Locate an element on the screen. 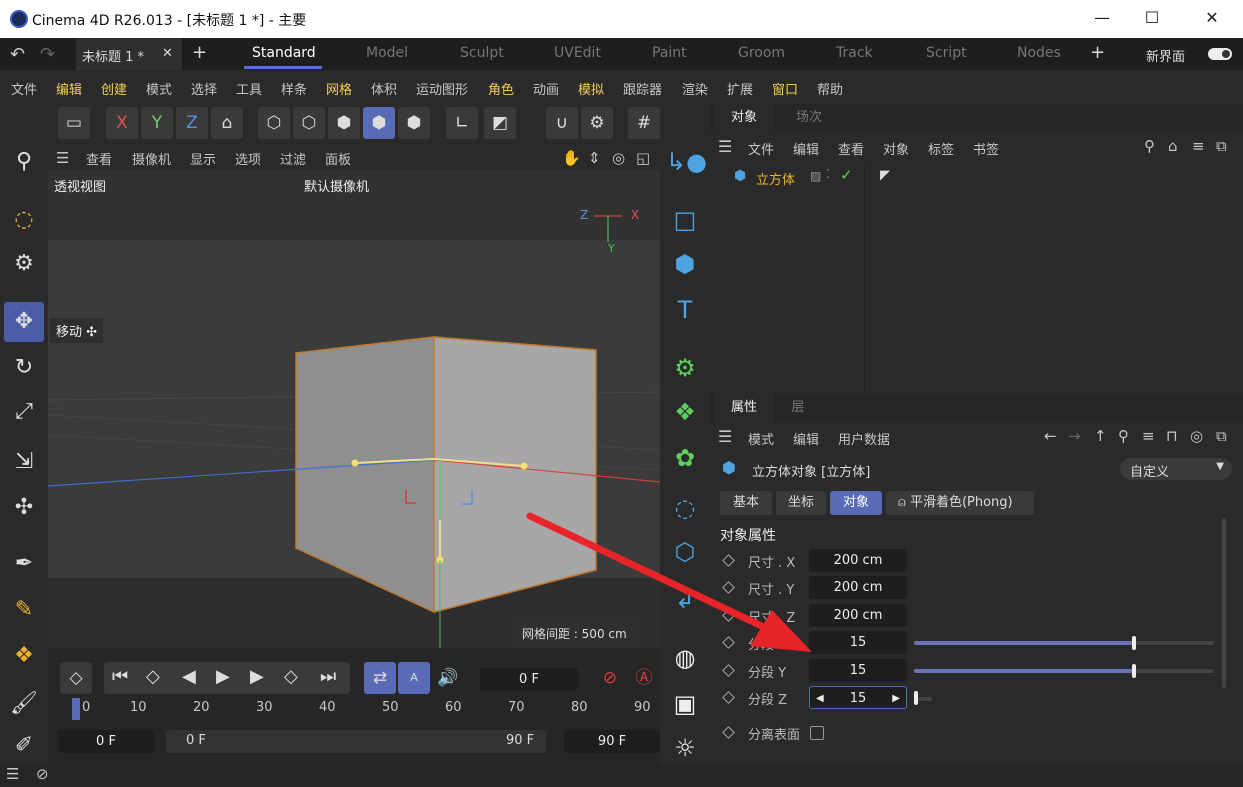  status-check-icon: ⊘ is located at coordinates (42, 774).